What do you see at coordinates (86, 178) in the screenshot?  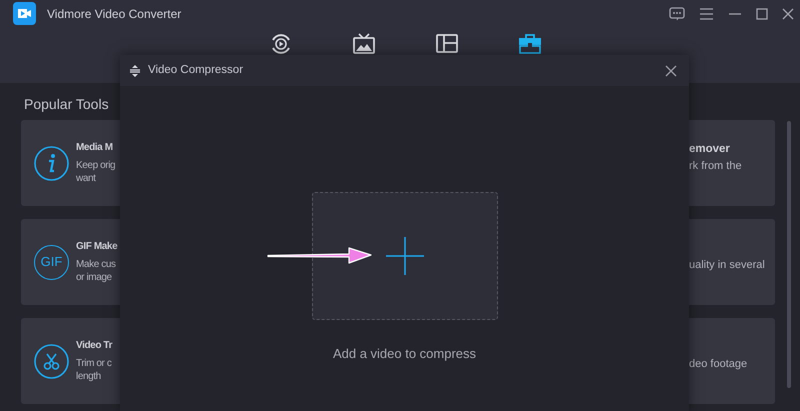 I see `tool-description: want` at bounding box center [86, 178].